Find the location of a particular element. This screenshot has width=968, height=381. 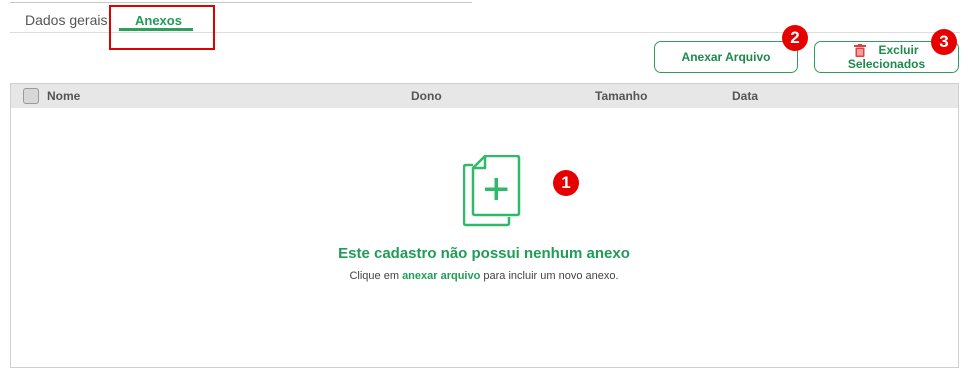

annotation-badge-2: 2 is located at coordinates (795, 38).